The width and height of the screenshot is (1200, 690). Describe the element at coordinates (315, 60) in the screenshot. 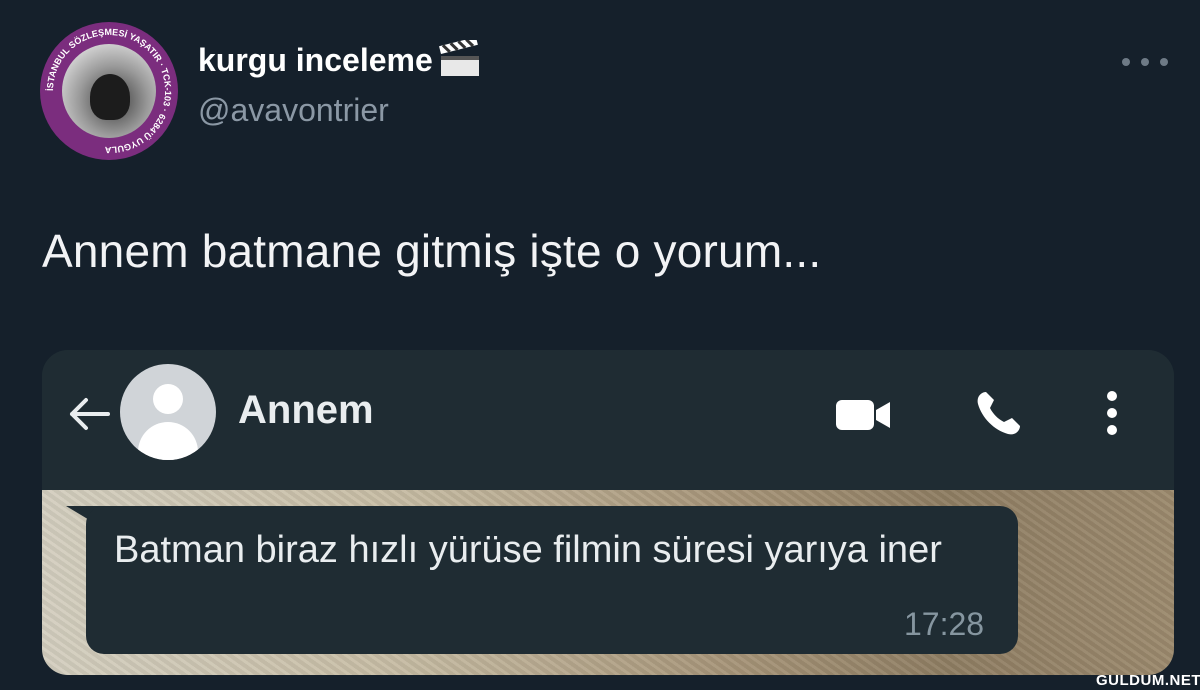

I see `author-name: kurgu inceleme` at that location.